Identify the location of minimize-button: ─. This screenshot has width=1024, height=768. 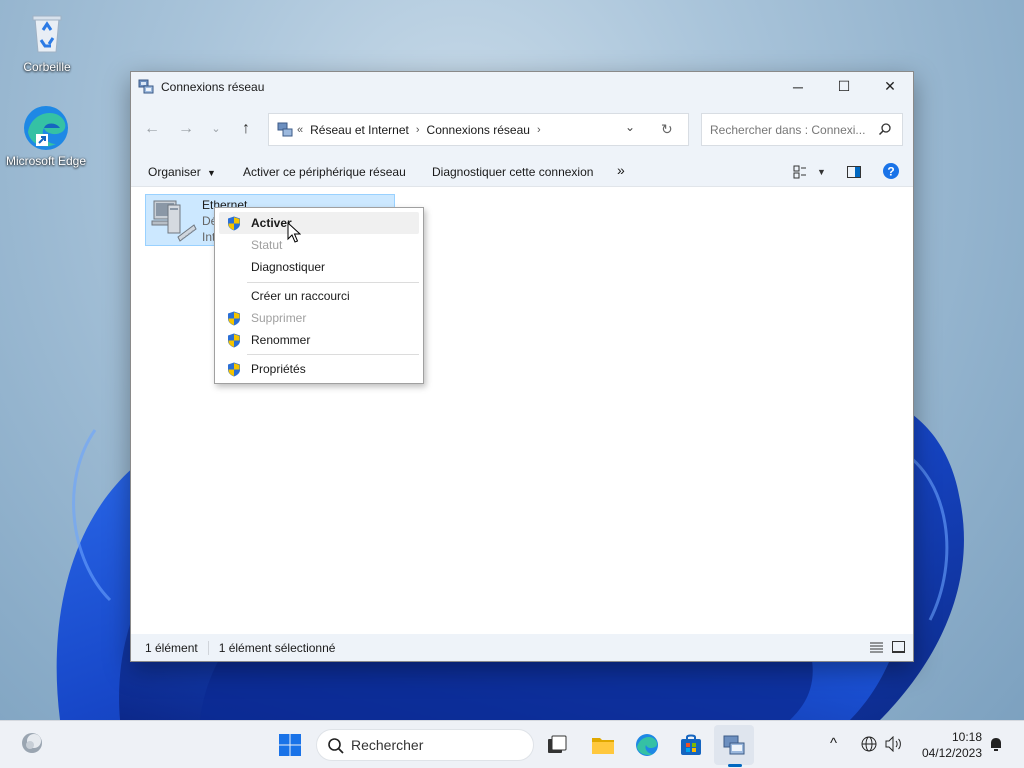
(798, 86).